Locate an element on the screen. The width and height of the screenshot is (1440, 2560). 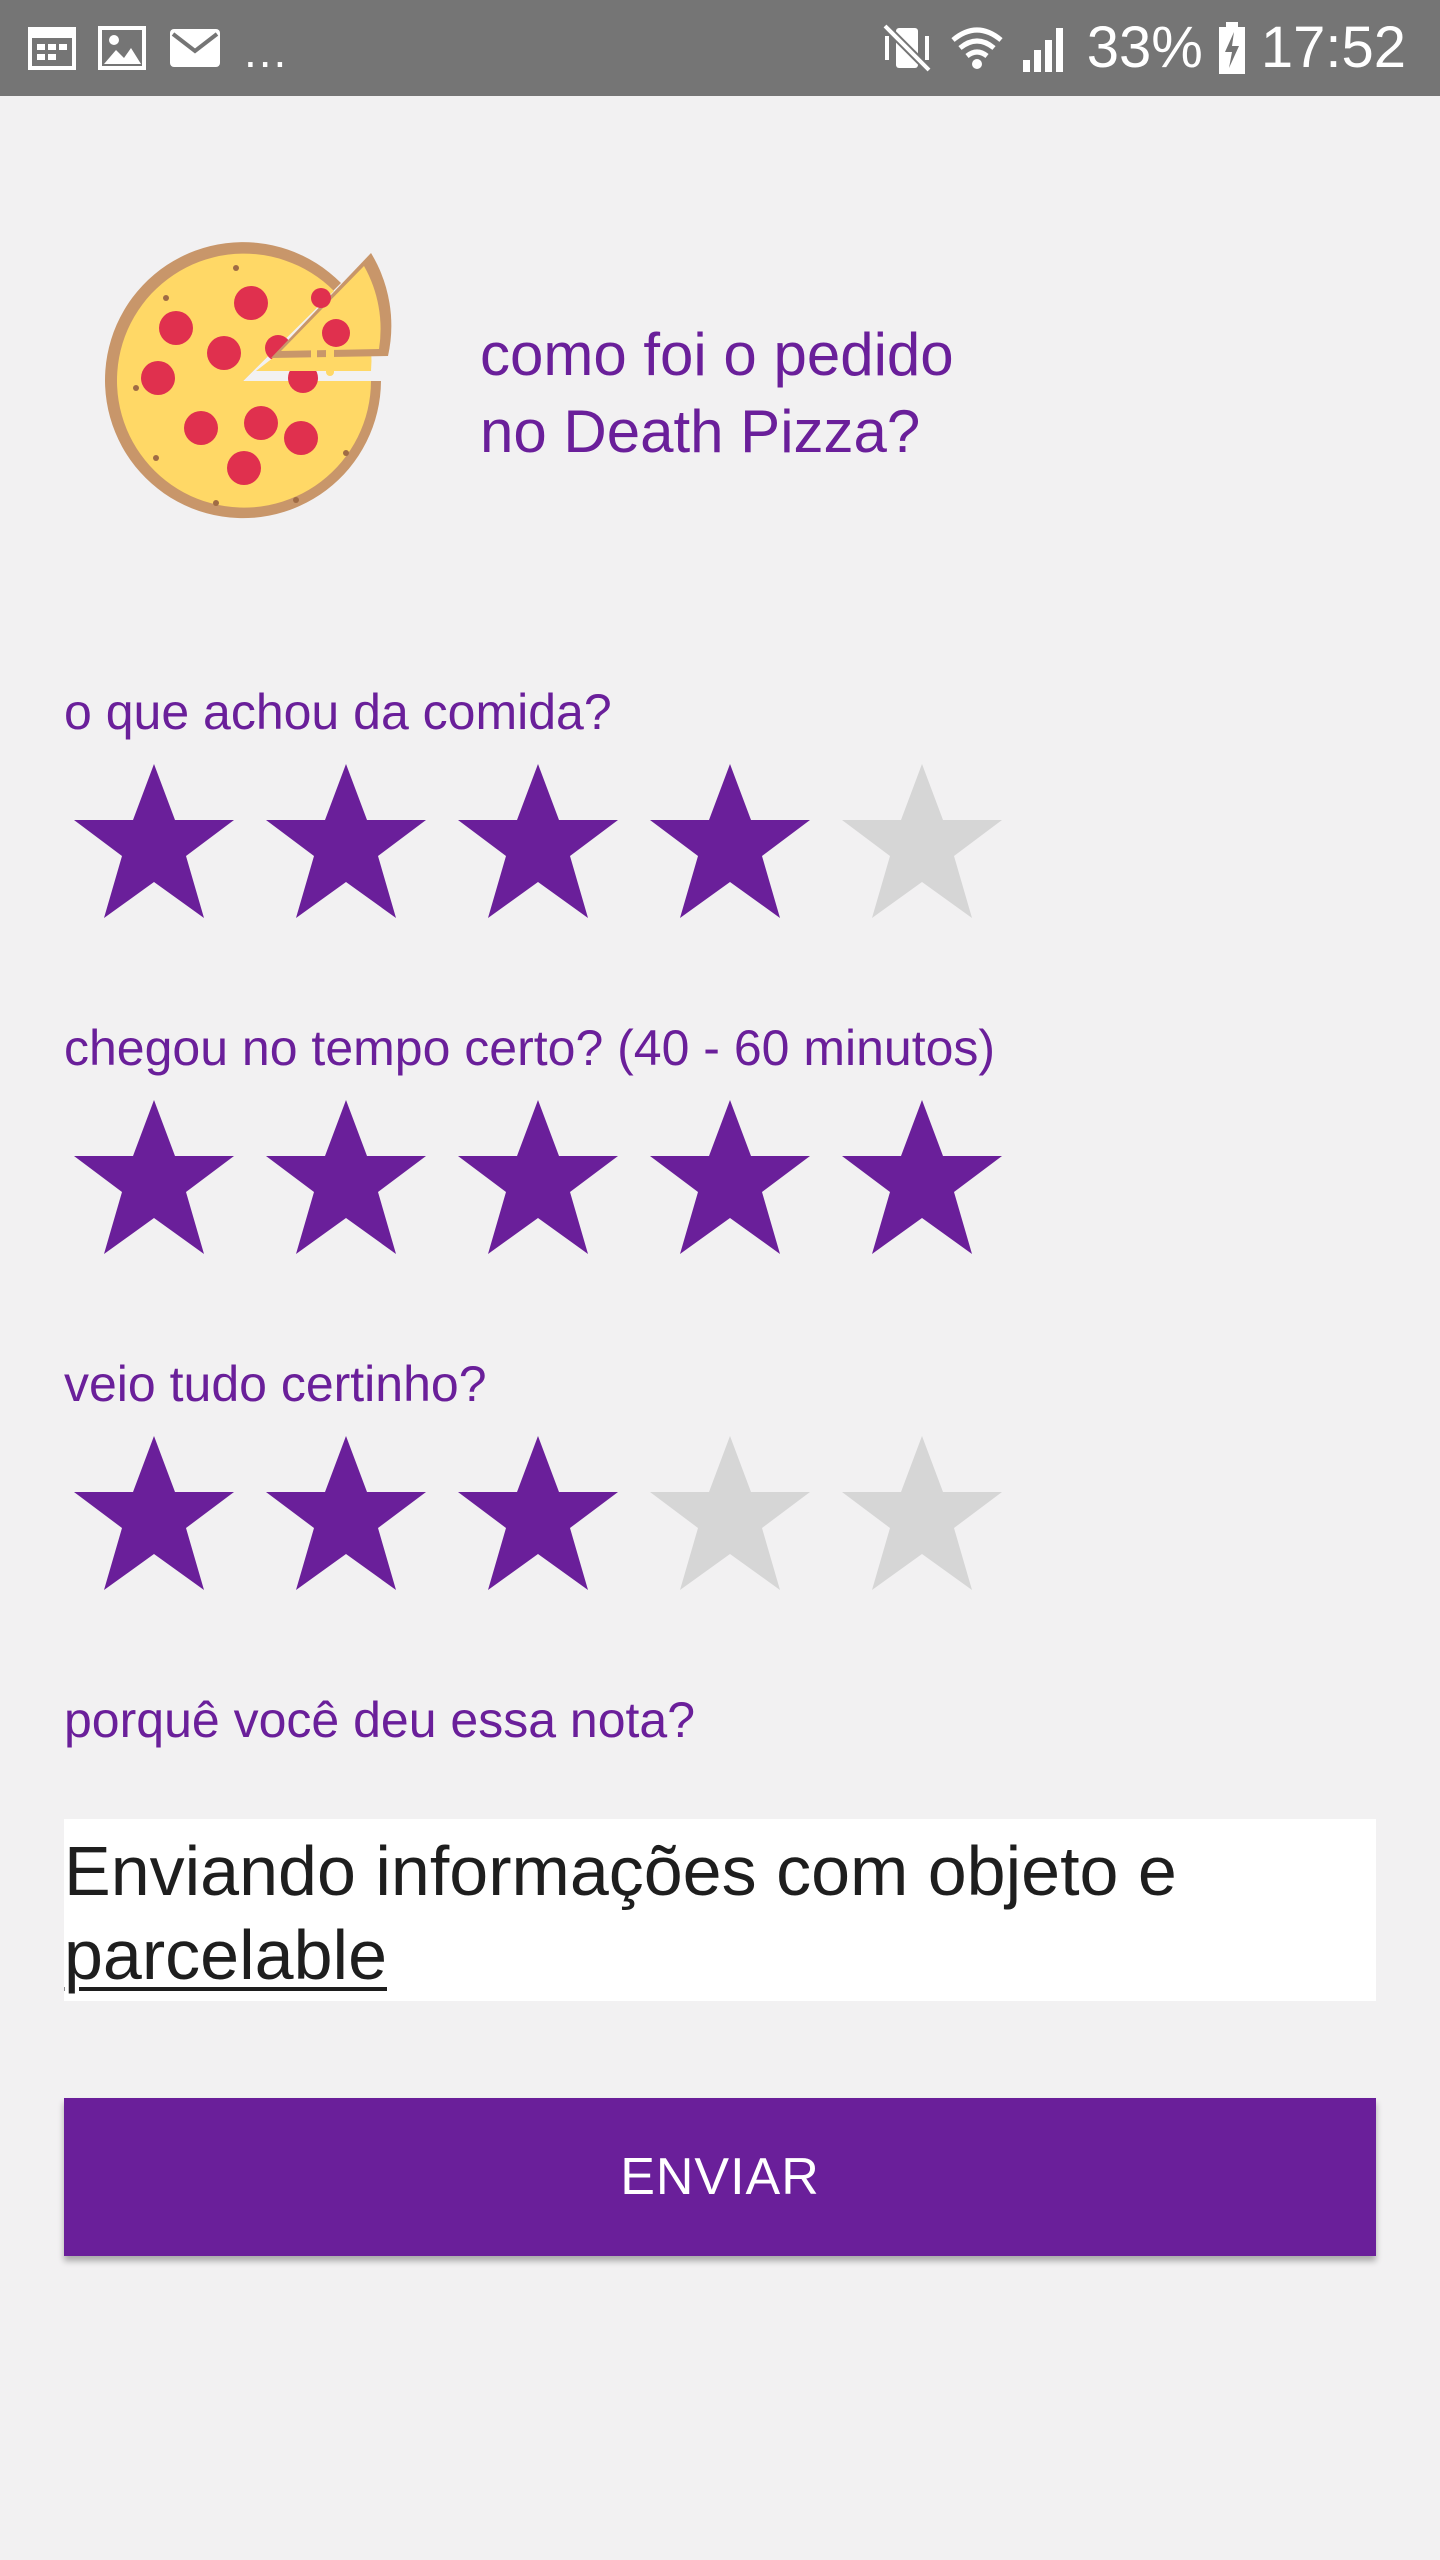
rating-complete is located at coordinates (544, 1515).